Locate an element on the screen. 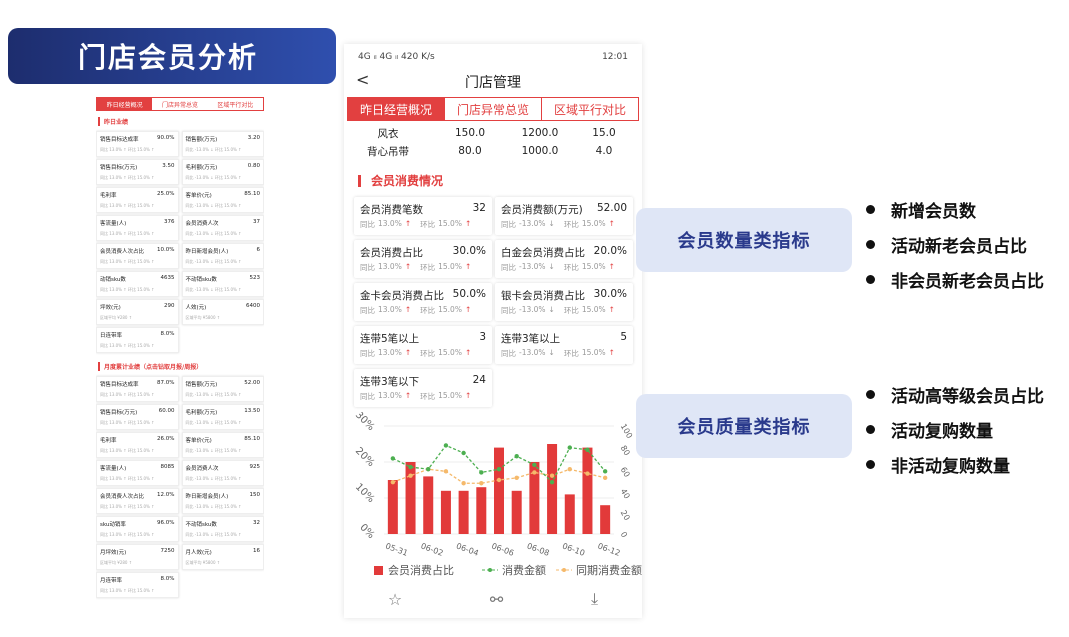 The width and height of the screenshot is (1069, 637). share-icon: ⚯ is located at coordinates (496, 599).